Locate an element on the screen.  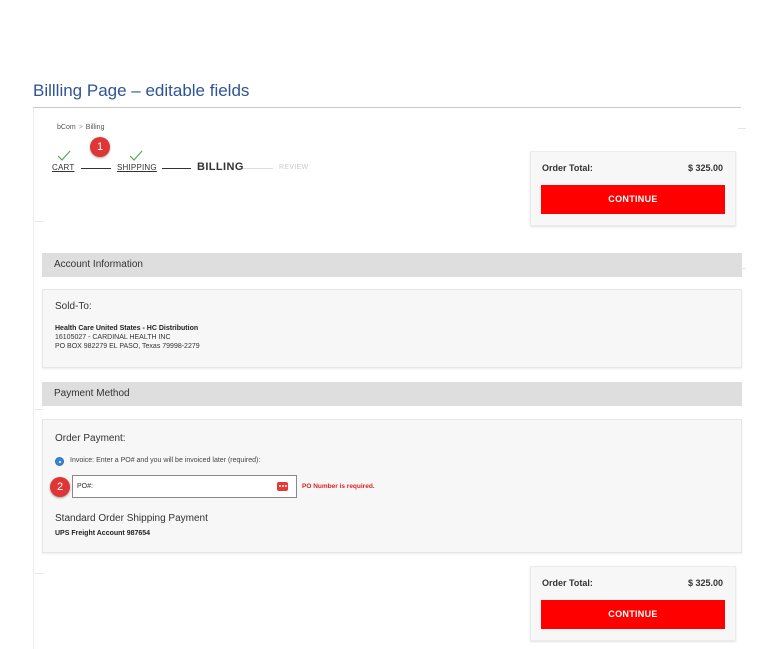
callout-marker-2: 2 is located at coordinates (60, 487).